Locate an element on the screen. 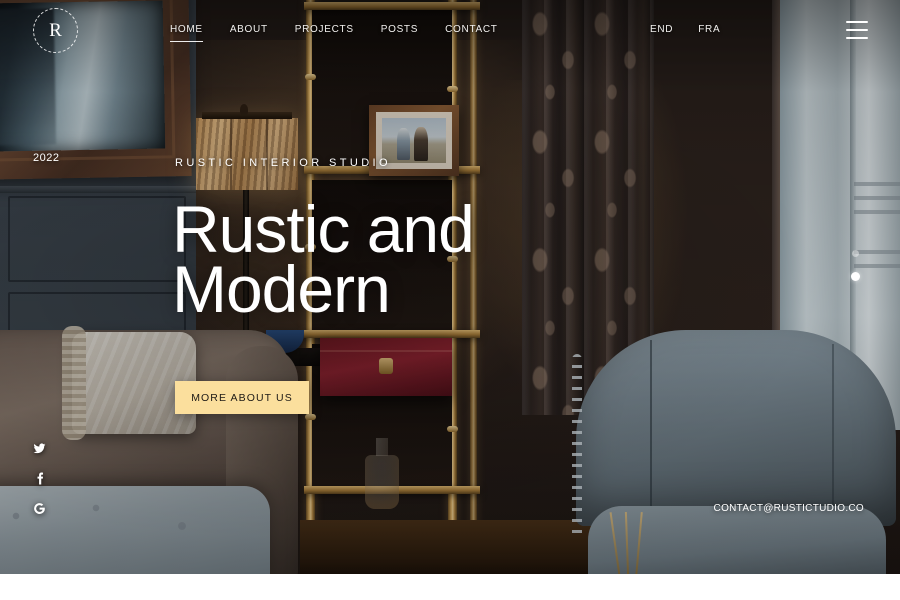 The image size is (900, 600). twitter-icon is located at coordinates (39, 448).